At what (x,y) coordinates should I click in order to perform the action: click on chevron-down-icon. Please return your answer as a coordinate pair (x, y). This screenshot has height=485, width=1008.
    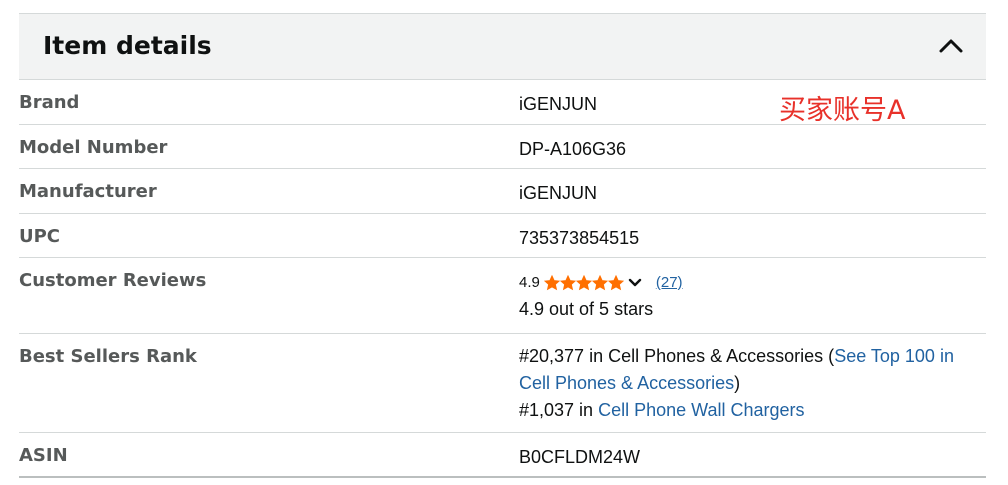
    Looking at the image, I should click on (635, 283).